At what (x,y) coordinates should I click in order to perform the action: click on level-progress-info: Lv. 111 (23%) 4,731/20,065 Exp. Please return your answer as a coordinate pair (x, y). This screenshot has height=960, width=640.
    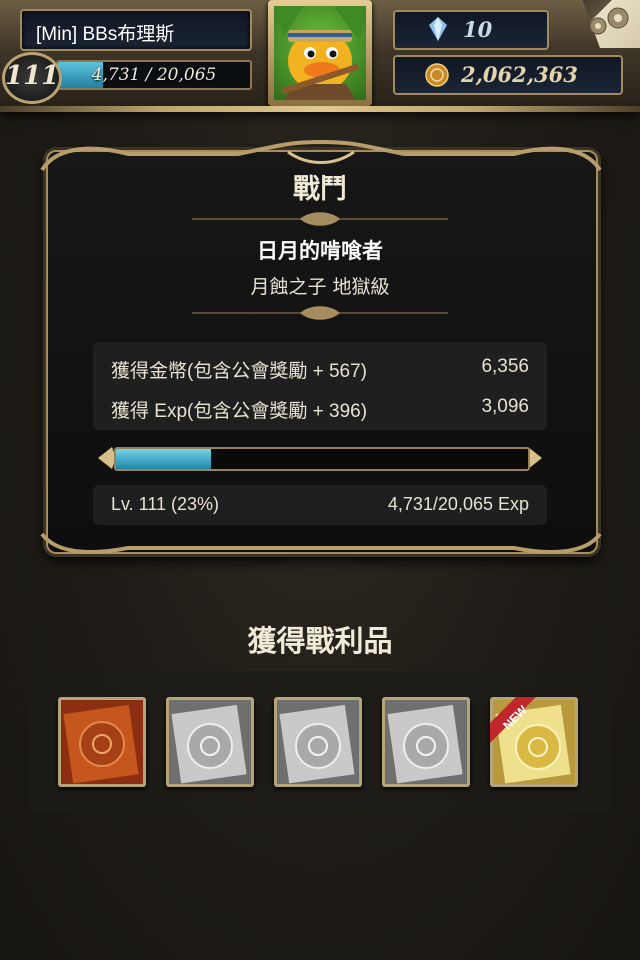
    Looking at the image, I should click on (320, 505).